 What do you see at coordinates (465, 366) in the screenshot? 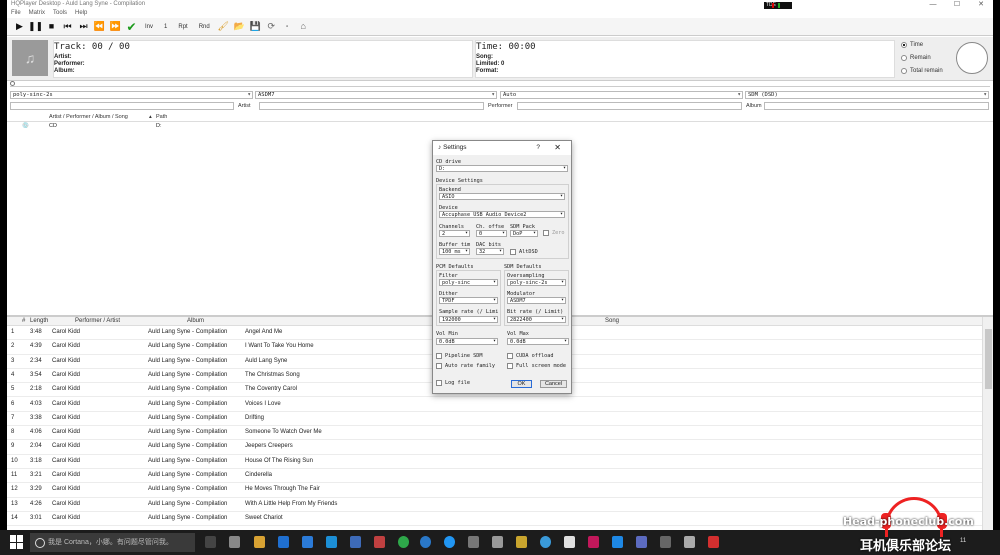
I see `auto-rate-family-checkbox: Auto rate family` at bounding box center [465, 366].